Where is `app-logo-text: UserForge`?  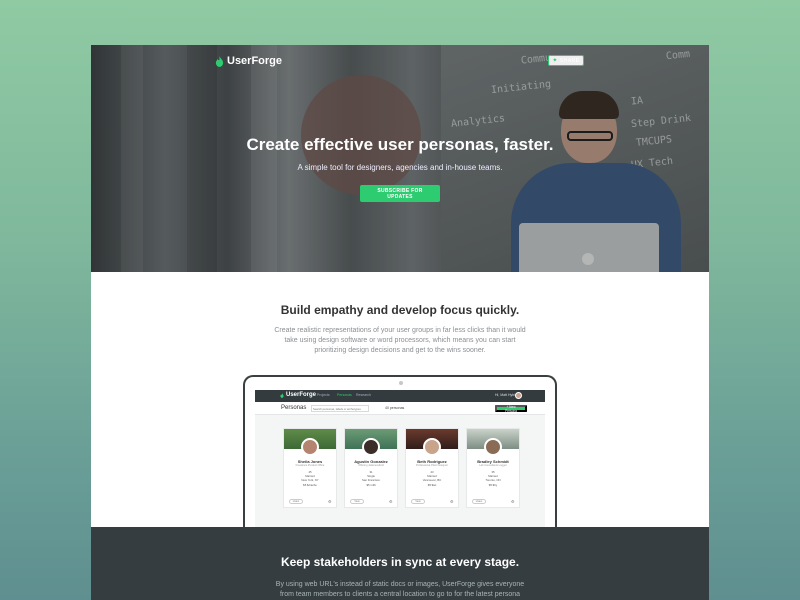
app-logo-text: UserForge is located at coordinates (301, 395).